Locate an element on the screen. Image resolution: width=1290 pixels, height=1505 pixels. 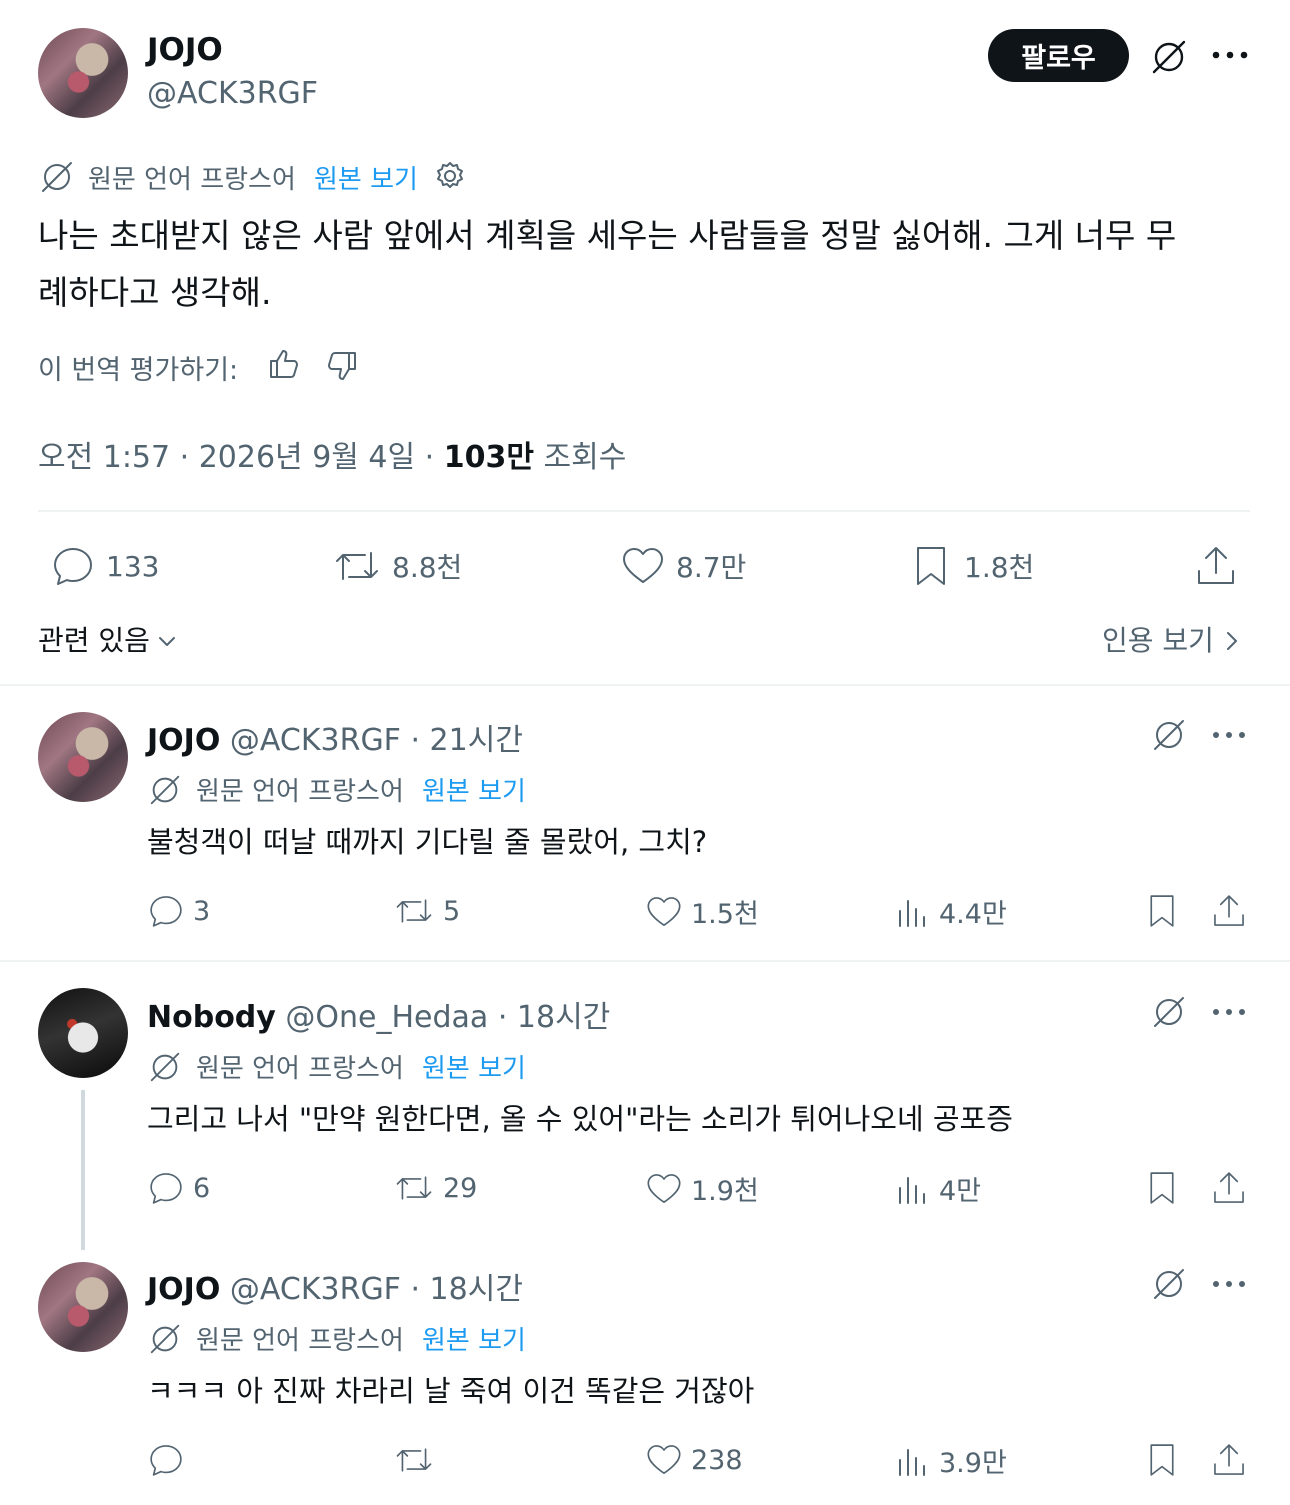
reply-header: Nobody @One_Hedaa · 18시간 is located at coordinates (378, 1014).